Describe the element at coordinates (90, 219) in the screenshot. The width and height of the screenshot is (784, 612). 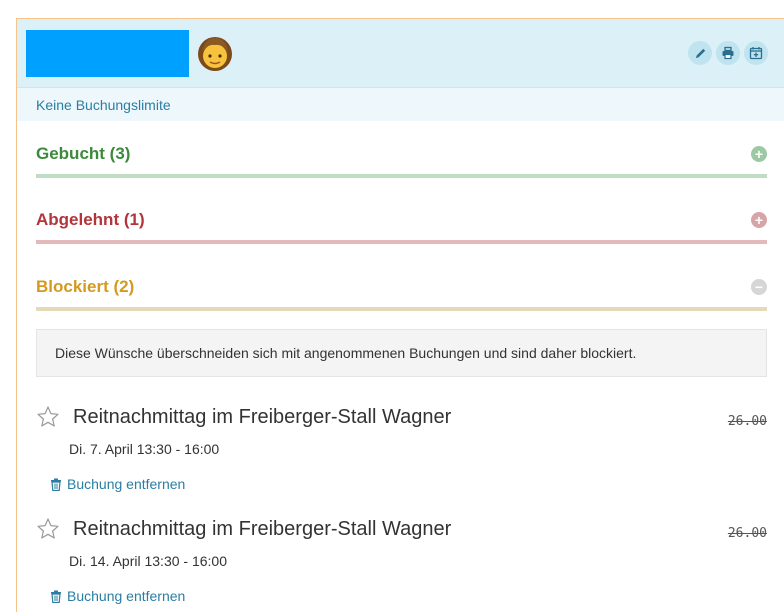
I see `section-rejected-title: Abgelehnt (1)` at that location.